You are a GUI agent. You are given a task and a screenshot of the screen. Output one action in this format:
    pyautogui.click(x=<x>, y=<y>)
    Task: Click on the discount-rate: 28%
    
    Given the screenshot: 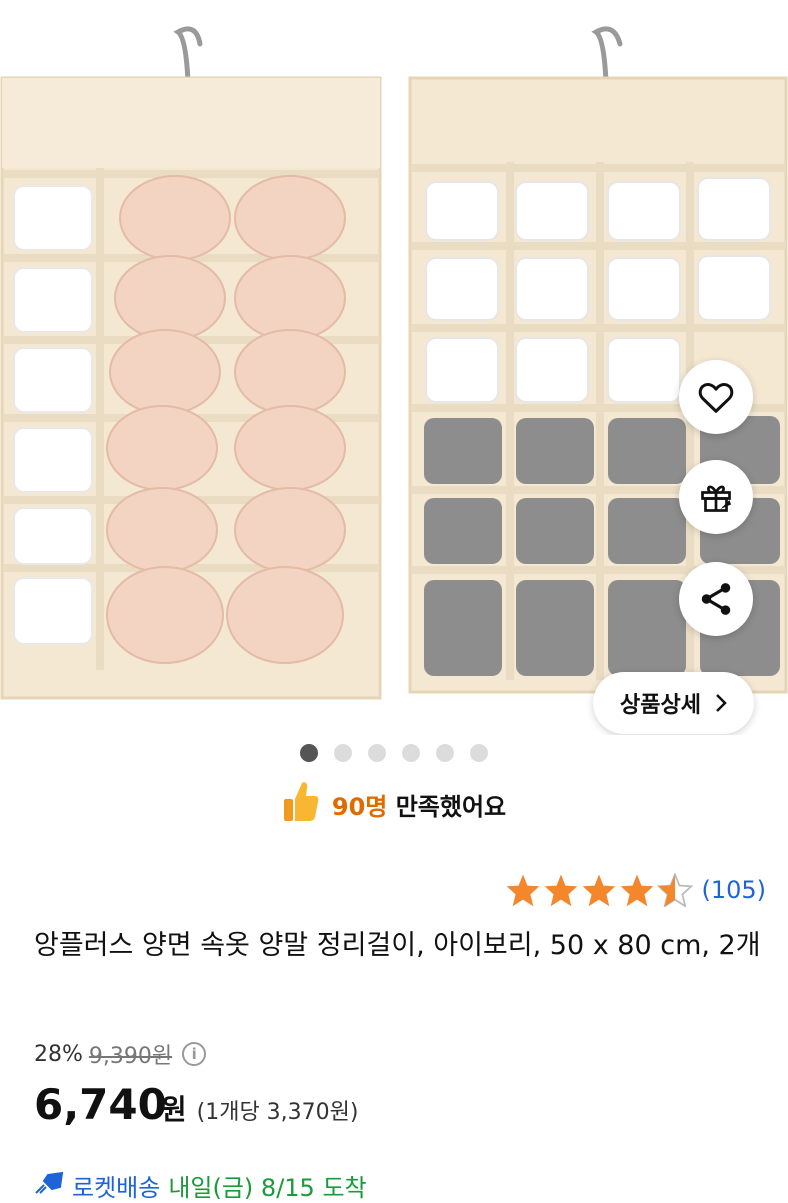 What is the action you would take?
    pyautogui.click(x=58, y=1054)
    